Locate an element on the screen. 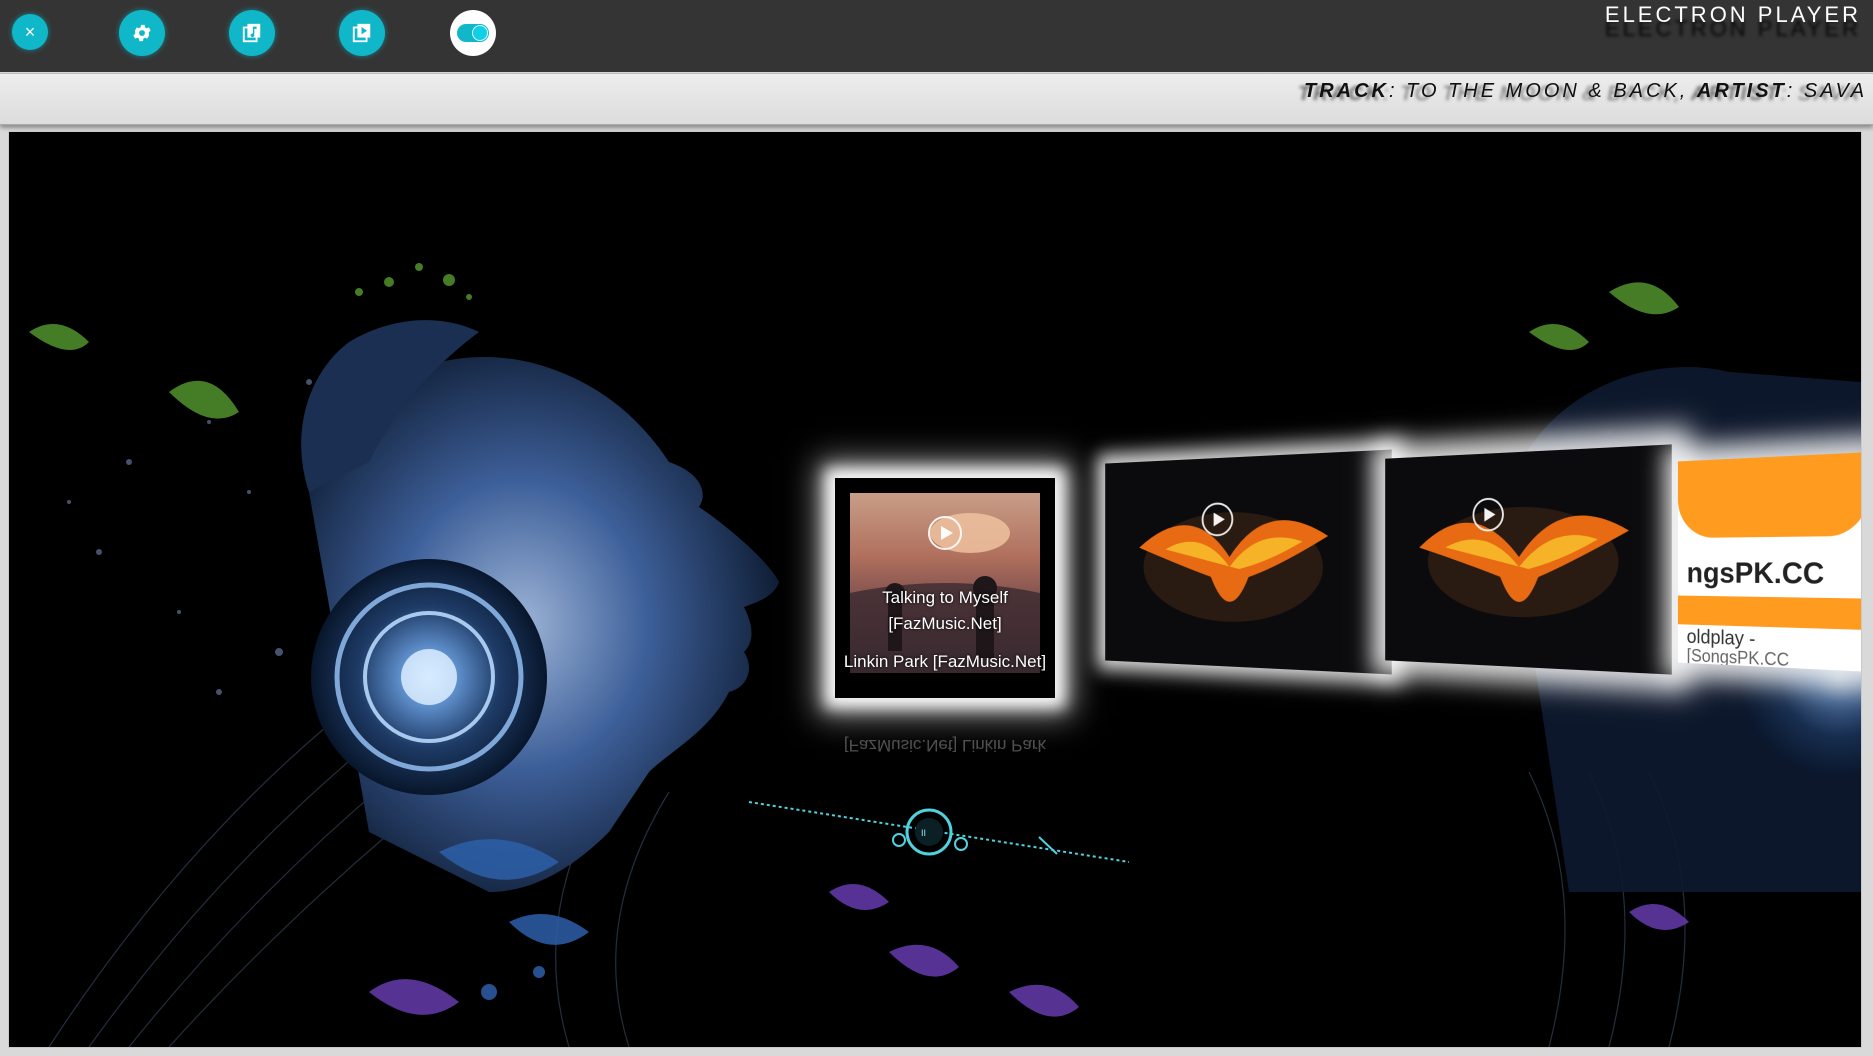  now-playing-ticker: TRACK: TO THE MOON & BACK, ARTIST: SAVA is located at coordinates (1586, 91).